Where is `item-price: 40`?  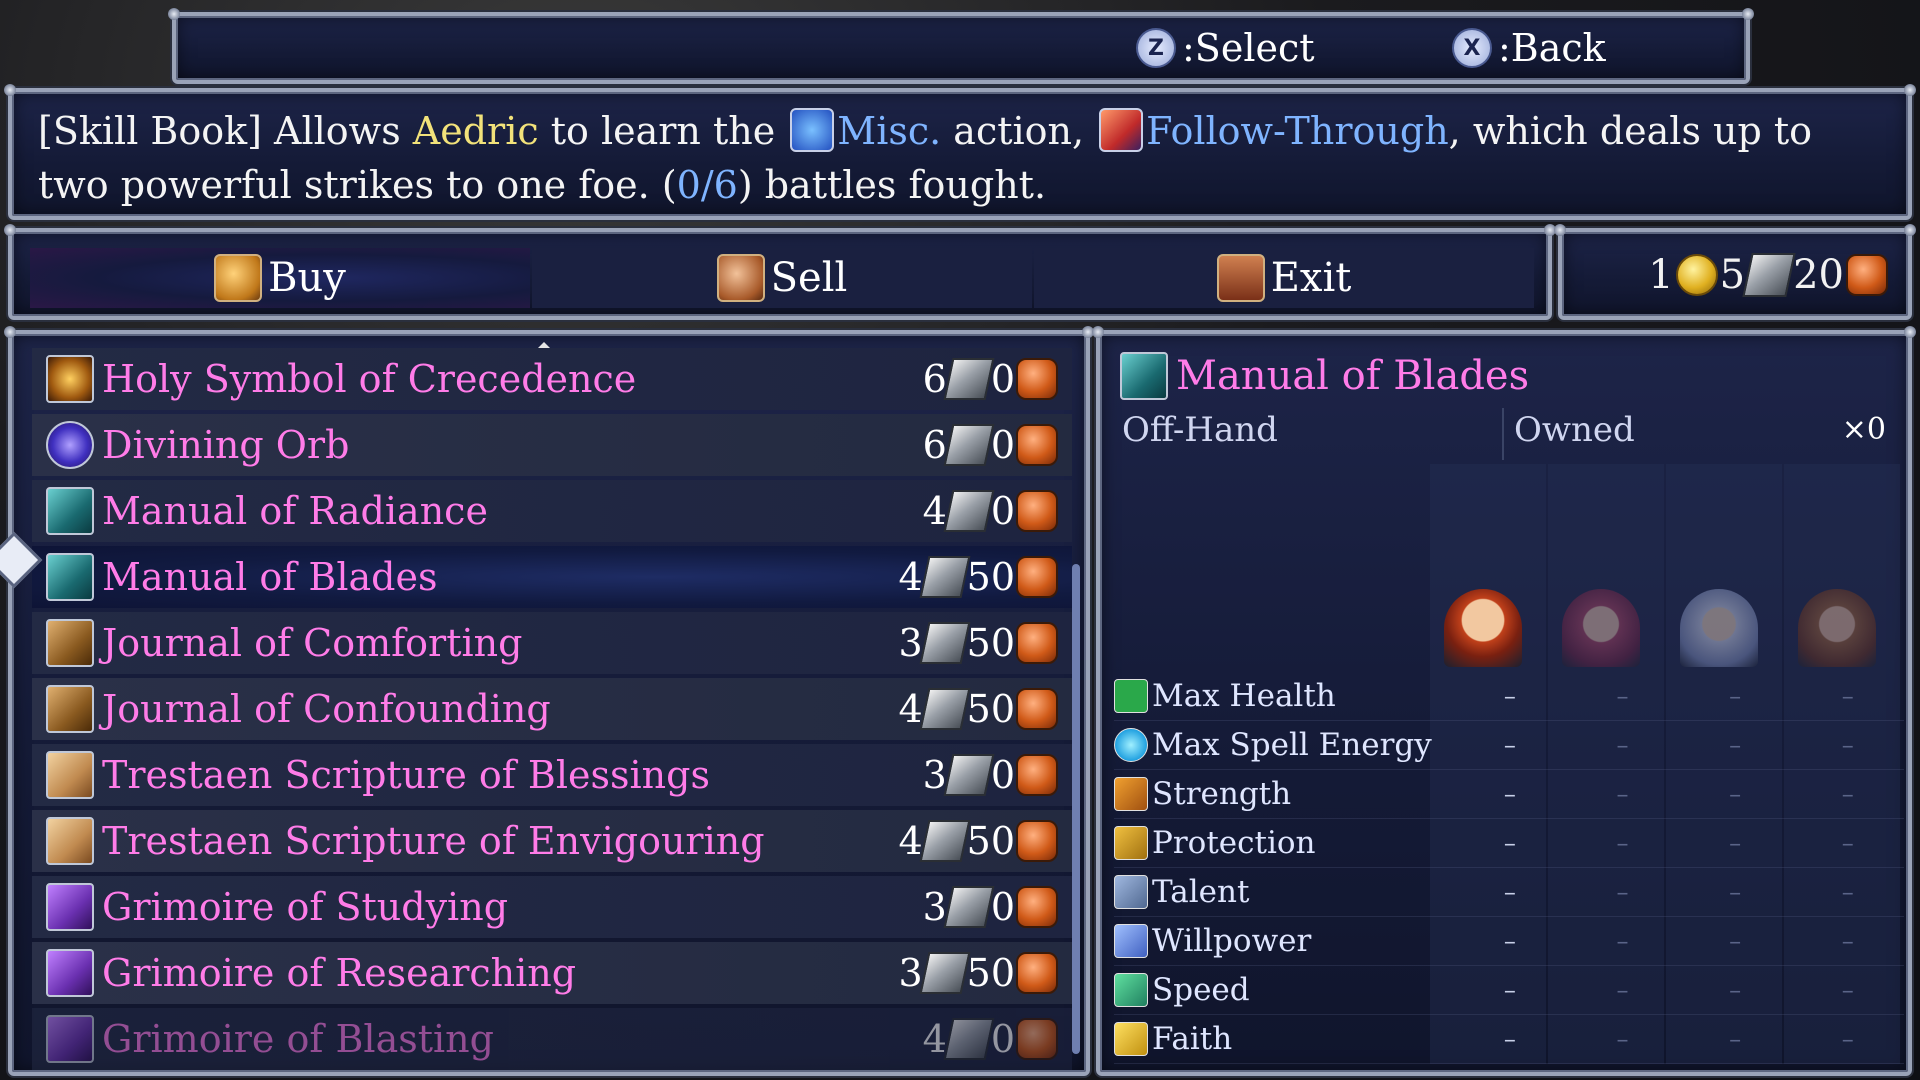 item-price: 40 is located at coordinates (990, 511).